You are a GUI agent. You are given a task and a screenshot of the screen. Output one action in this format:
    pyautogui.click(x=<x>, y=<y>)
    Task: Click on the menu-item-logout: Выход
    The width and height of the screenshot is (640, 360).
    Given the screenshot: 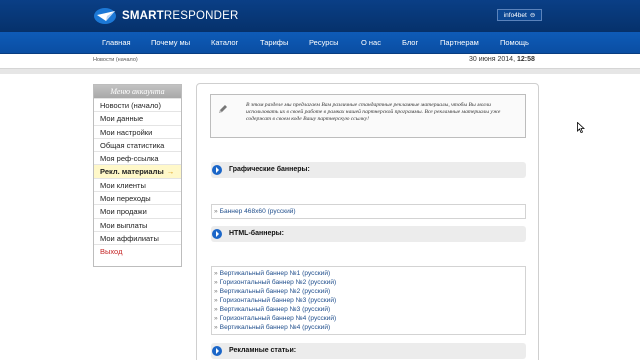 What is the action you would take?
    pyautogui.click(x=137, y=250)
    